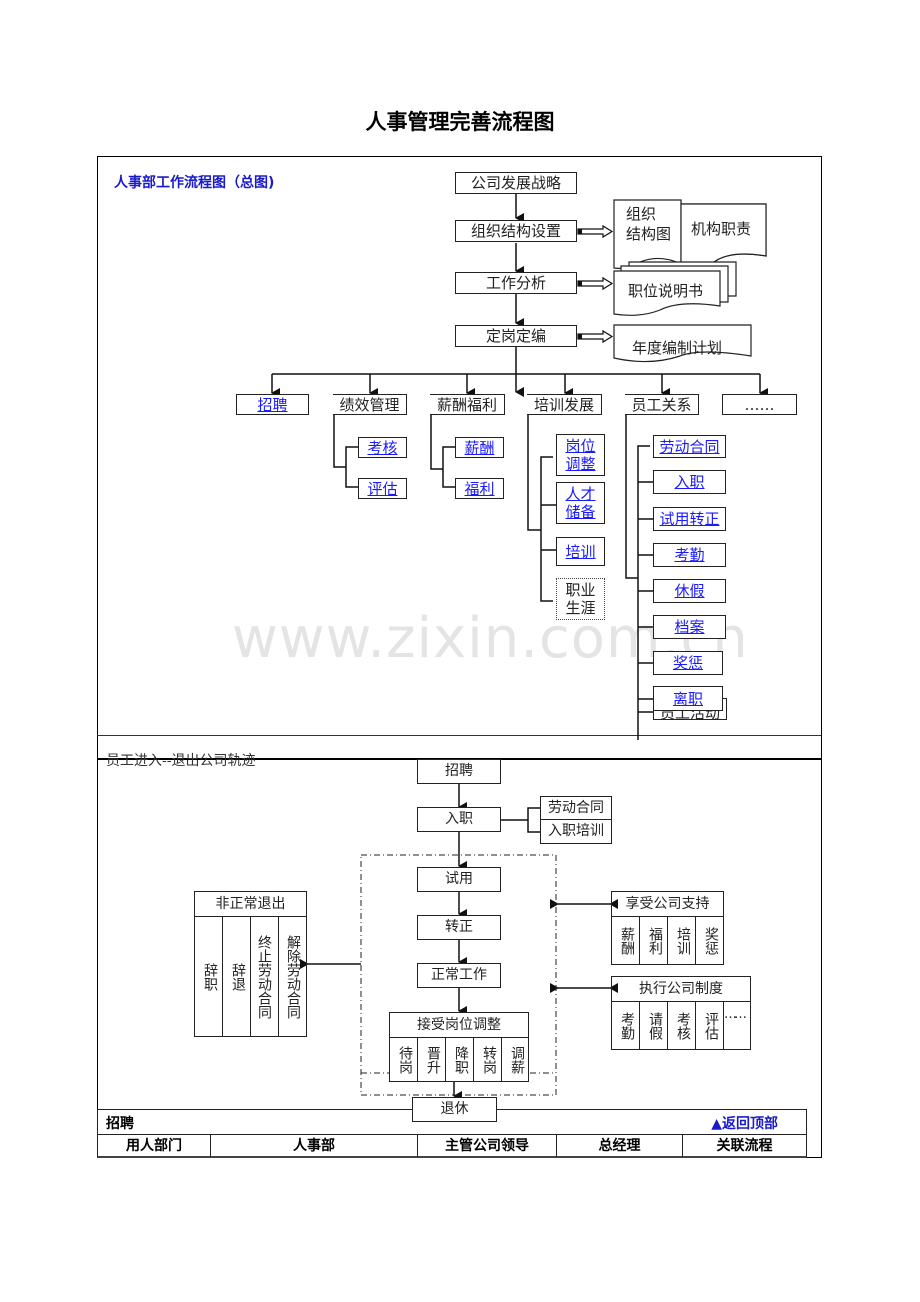  I want to click on support-item: 培训, so click(682, 940).